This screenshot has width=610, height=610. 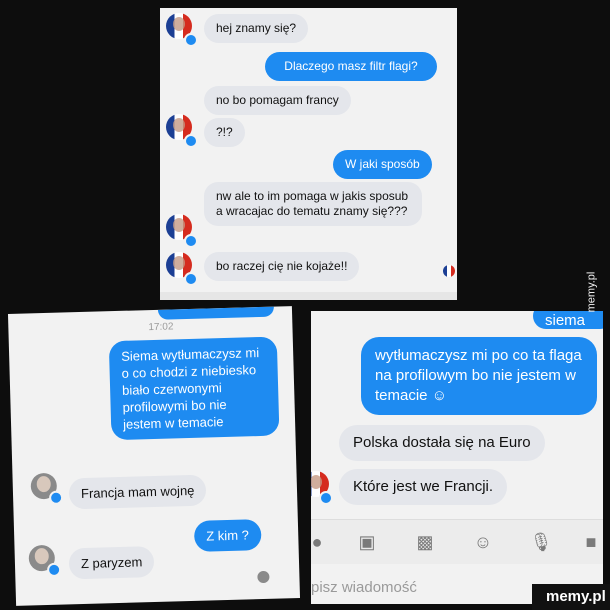 I want to click on watermark-corner-logo: memy.pl, so click(x=571, y=597).